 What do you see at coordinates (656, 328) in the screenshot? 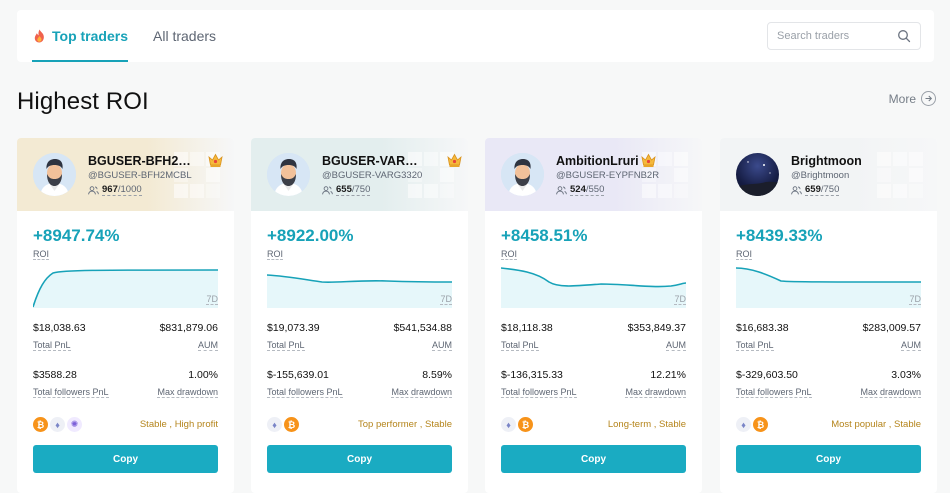
I see `aum-value: $353,849.37` at bounding box center [656, 328].